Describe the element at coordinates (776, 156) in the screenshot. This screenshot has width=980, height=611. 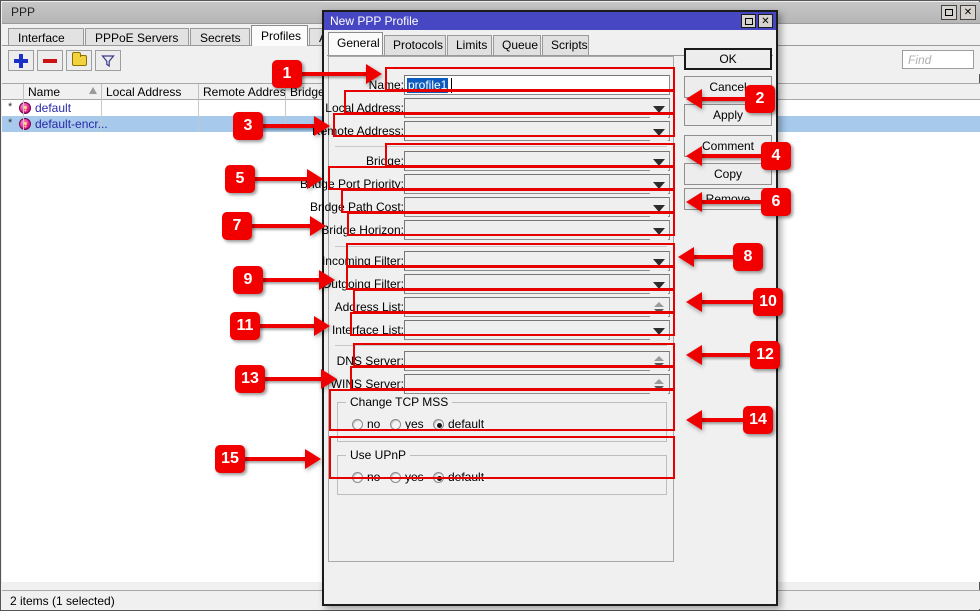
I see `callout-badge-4: 4` at that location.